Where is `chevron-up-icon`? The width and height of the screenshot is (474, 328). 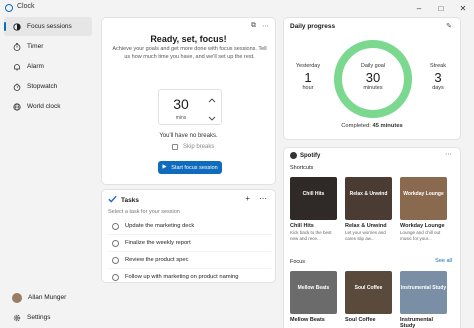 chevron-up-icon is located at coordinates (212, 99).